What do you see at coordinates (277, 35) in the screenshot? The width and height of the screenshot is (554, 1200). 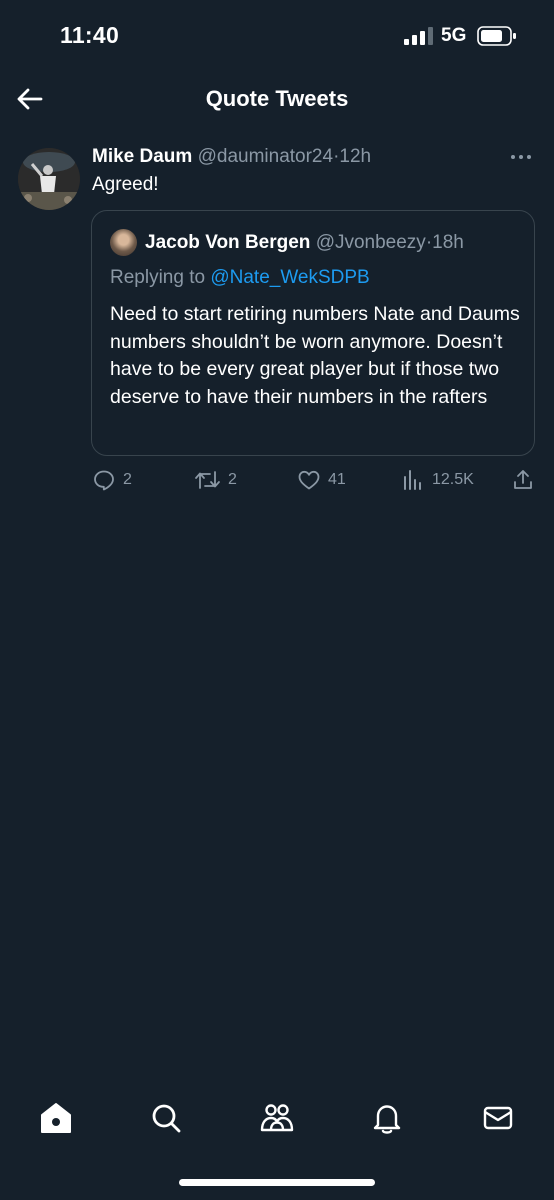 I see `status-bar: 11:40 5G` at bounding box center [277, 35].